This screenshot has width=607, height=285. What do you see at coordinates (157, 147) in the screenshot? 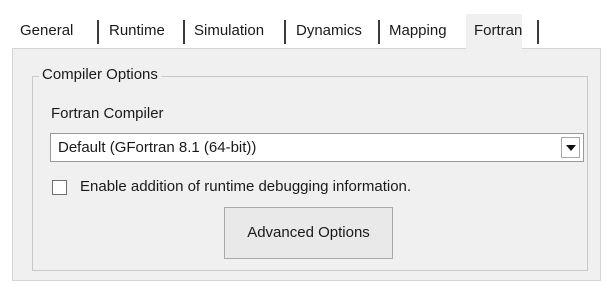
I see `fortran-compiler-value: Default (GFortran 8.1 (64-bit))` at bounding box center [157, 147].